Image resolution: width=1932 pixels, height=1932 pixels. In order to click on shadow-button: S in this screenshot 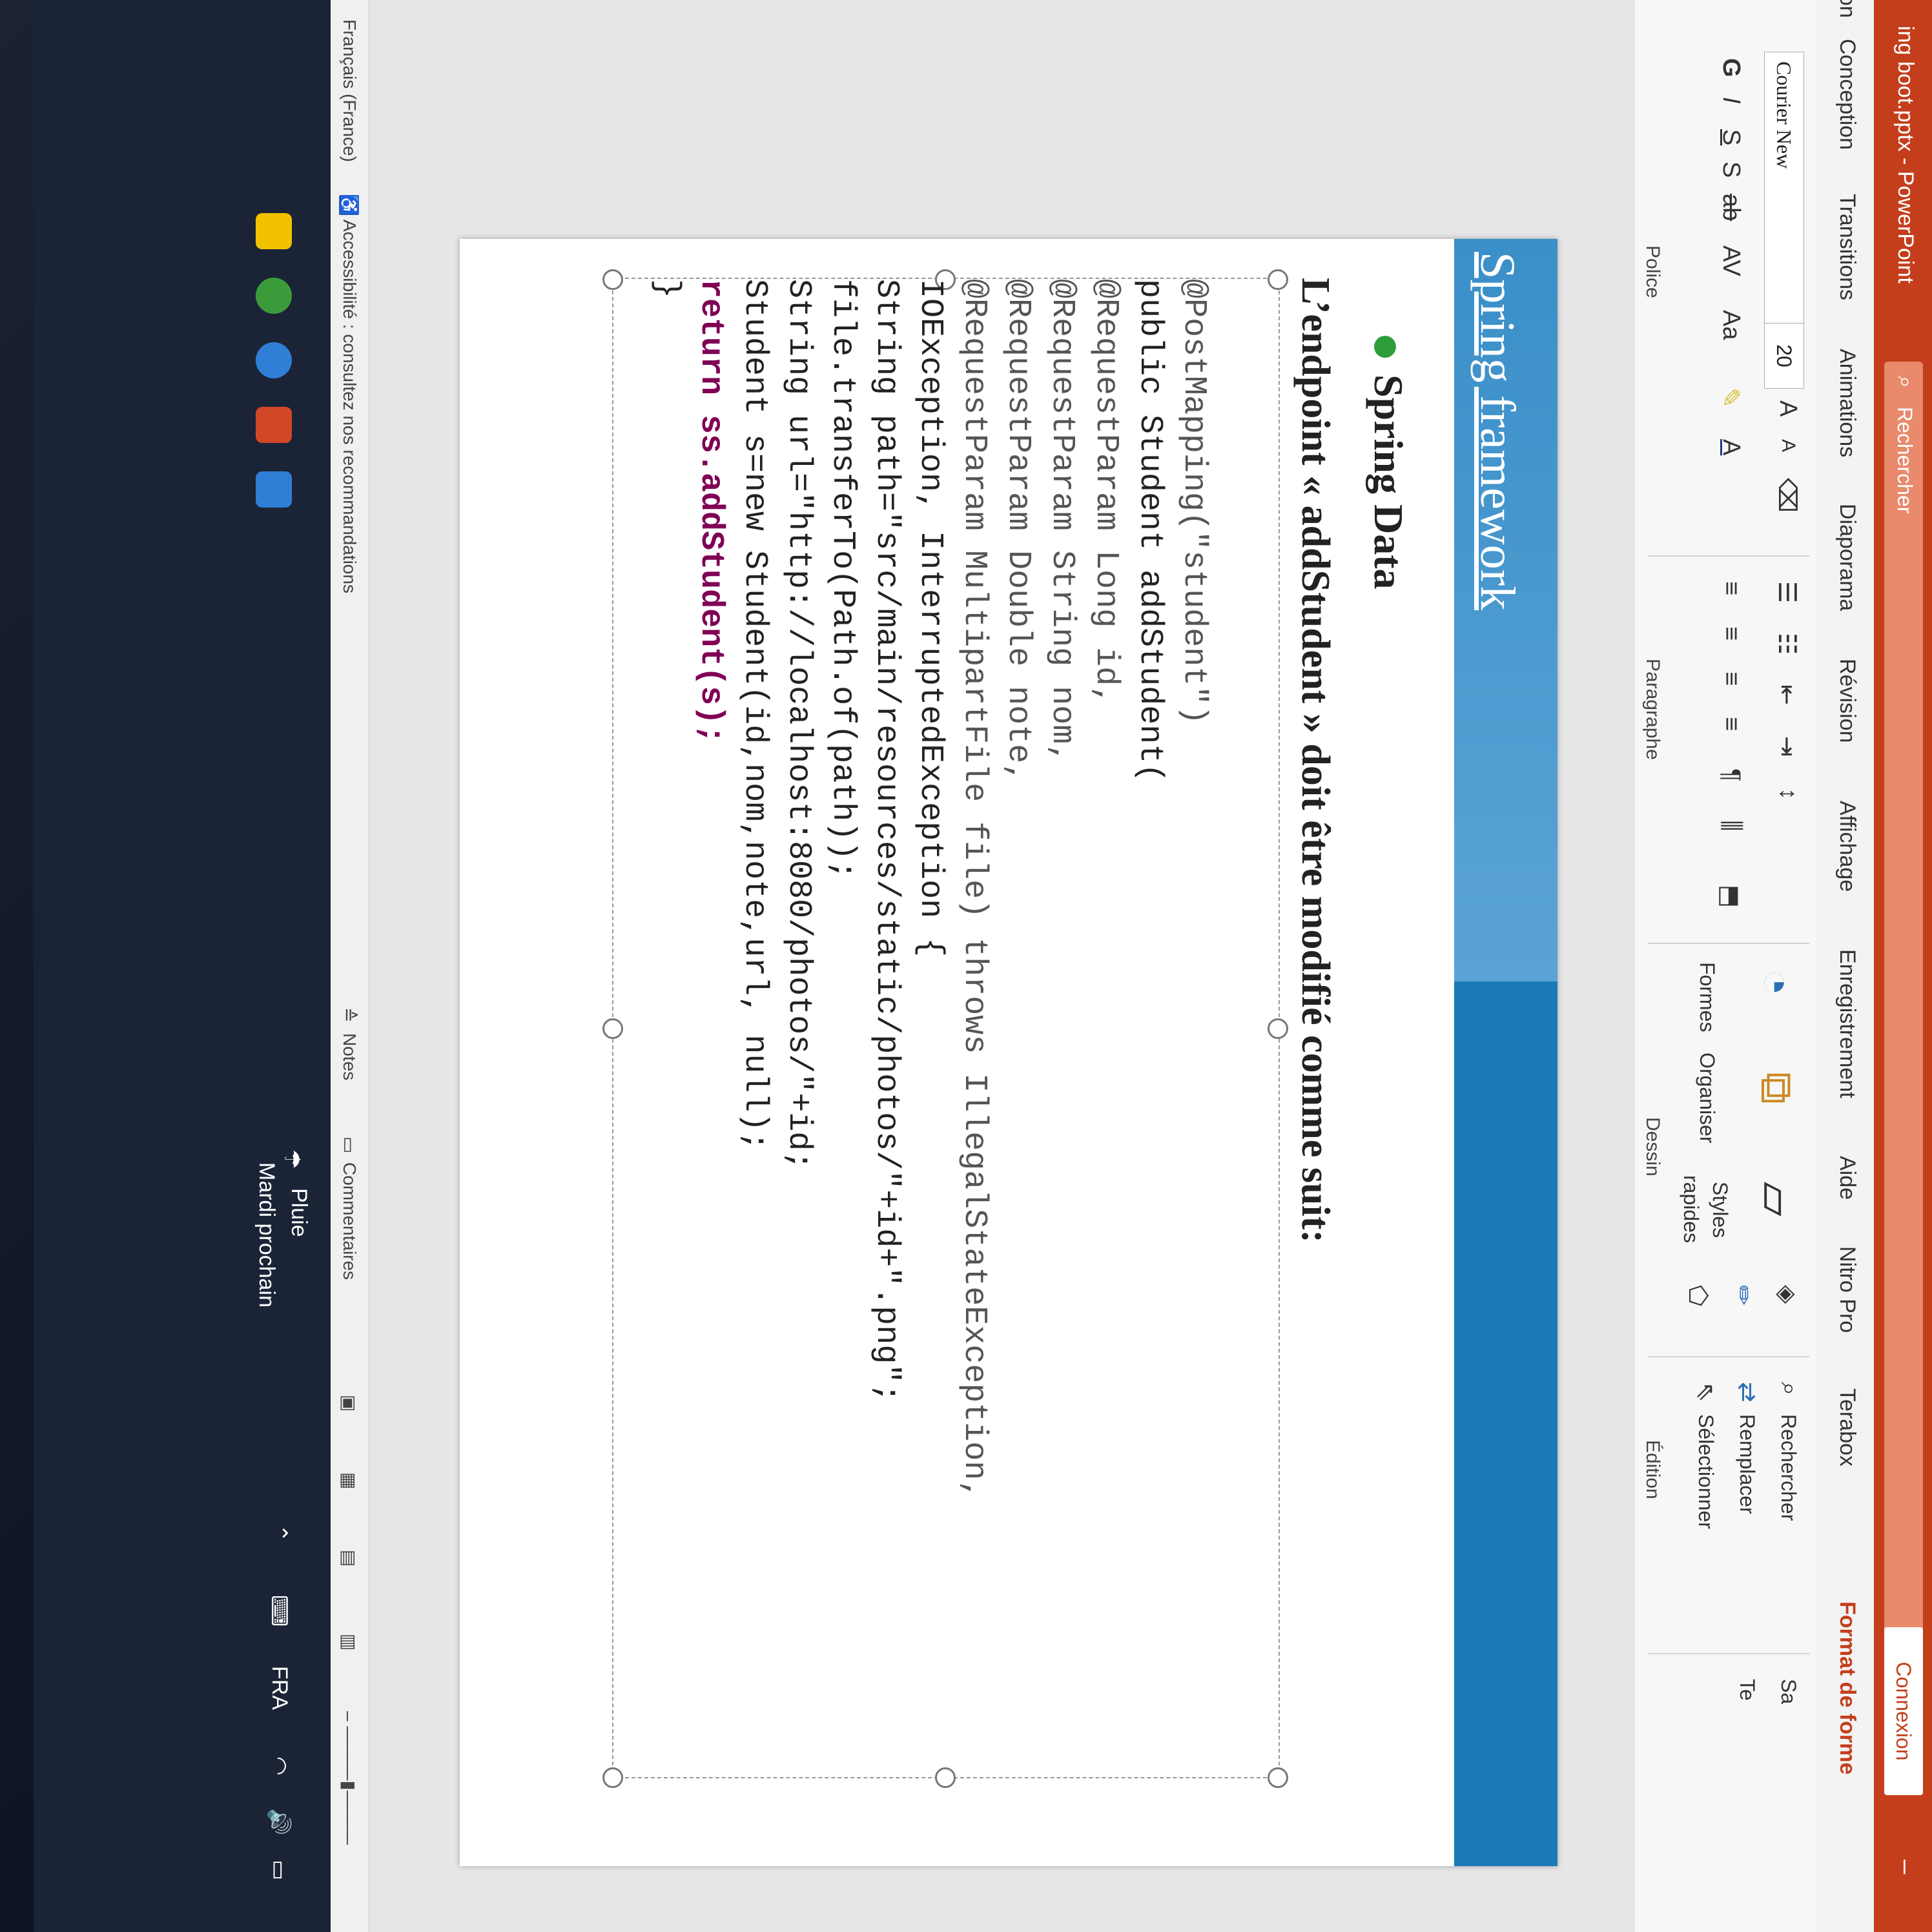, I will do `click(1731, 170)`.